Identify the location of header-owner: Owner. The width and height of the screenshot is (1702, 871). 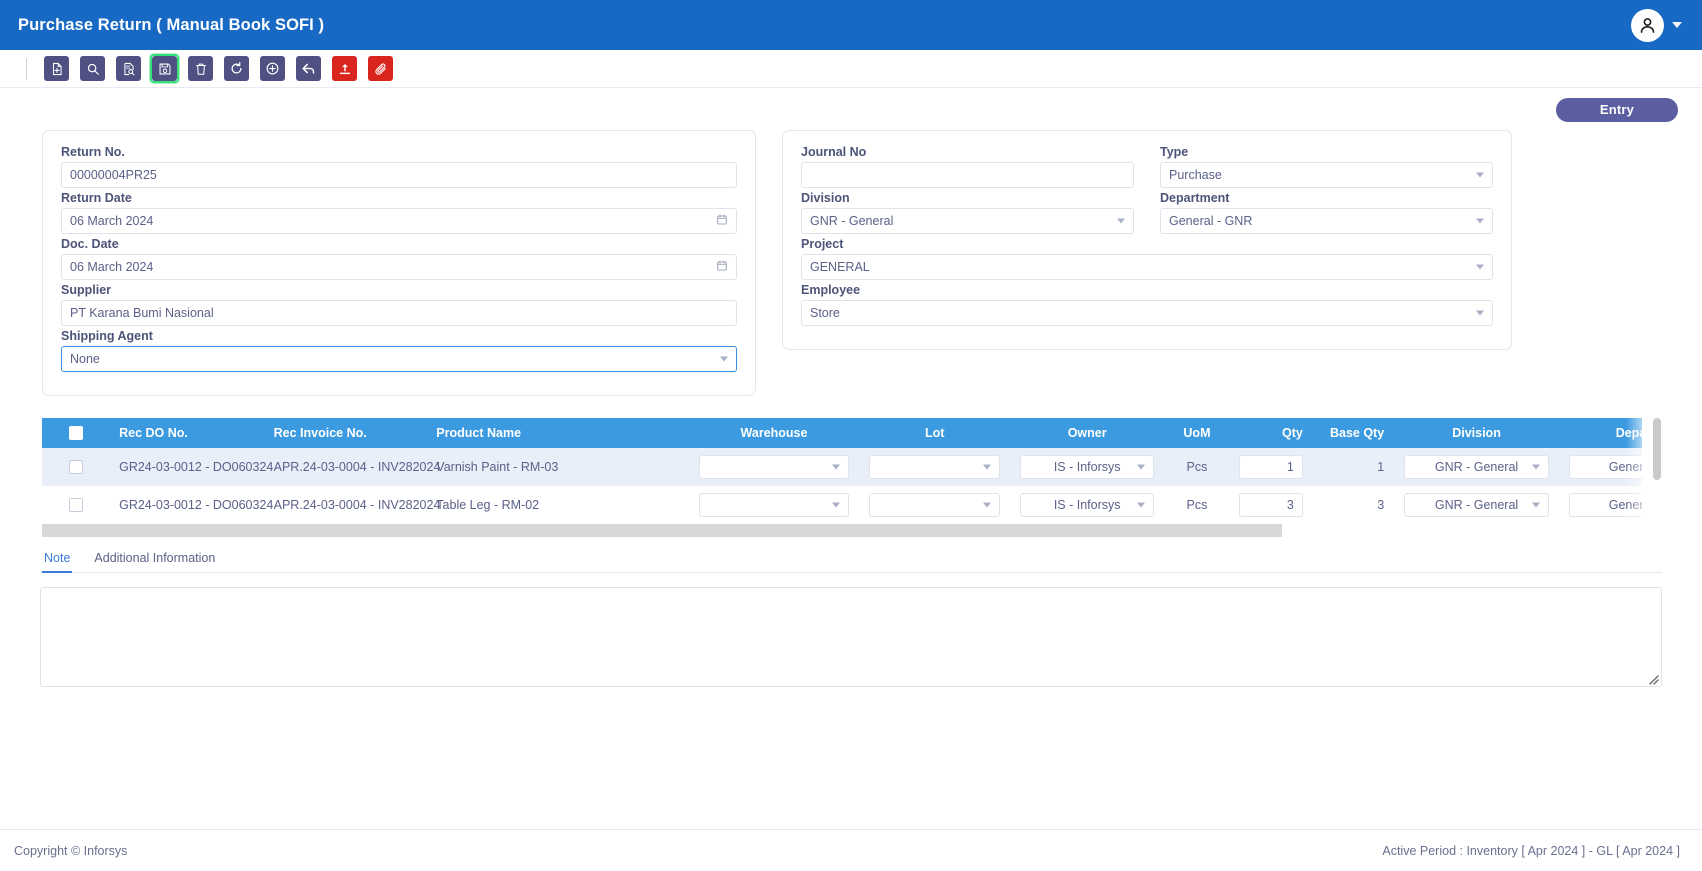
(1087, 433).